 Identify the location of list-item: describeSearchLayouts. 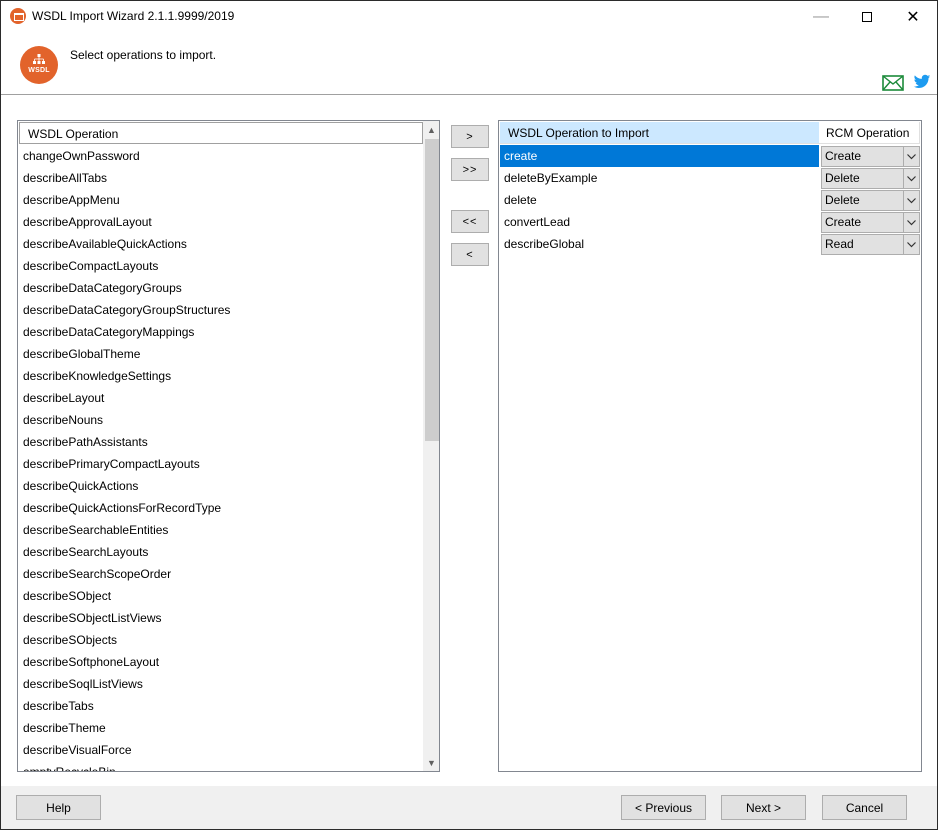
(220, 552).